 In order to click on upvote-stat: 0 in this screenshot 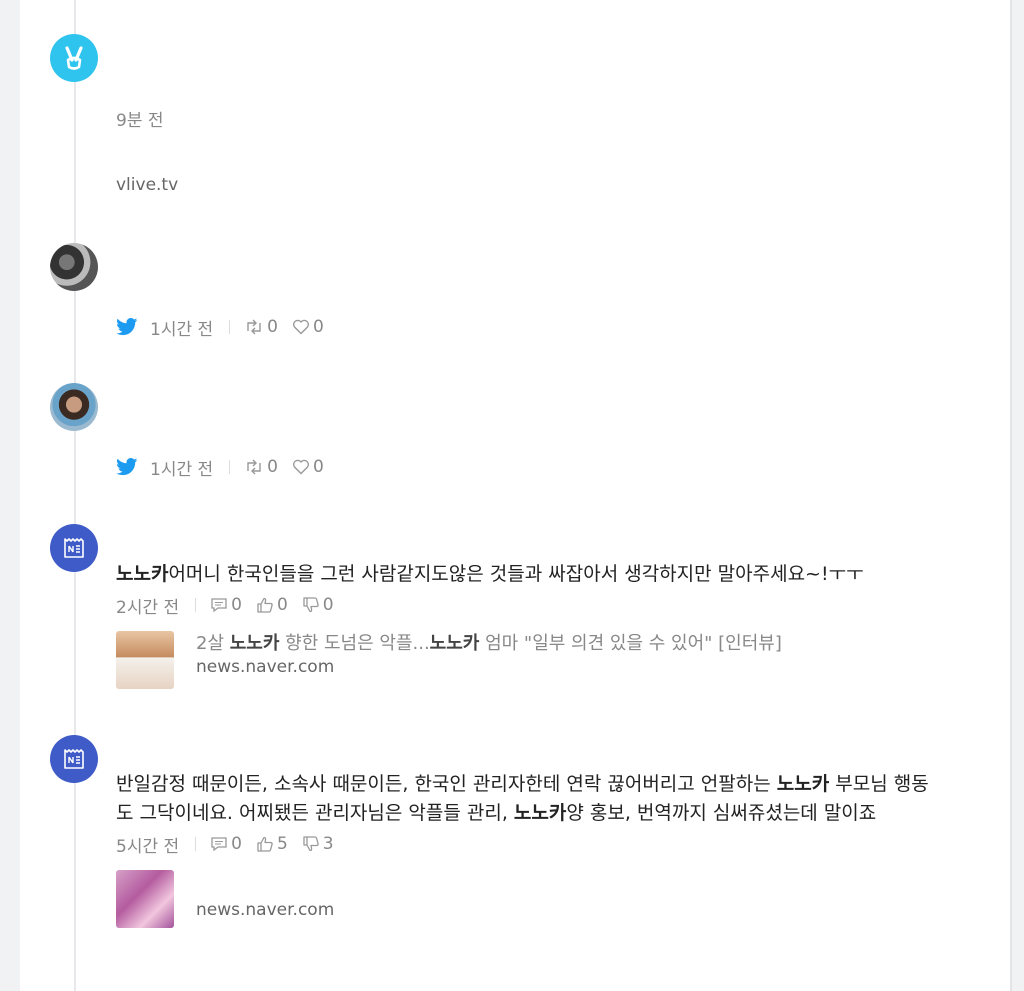, I will do `click(272, 605)`.